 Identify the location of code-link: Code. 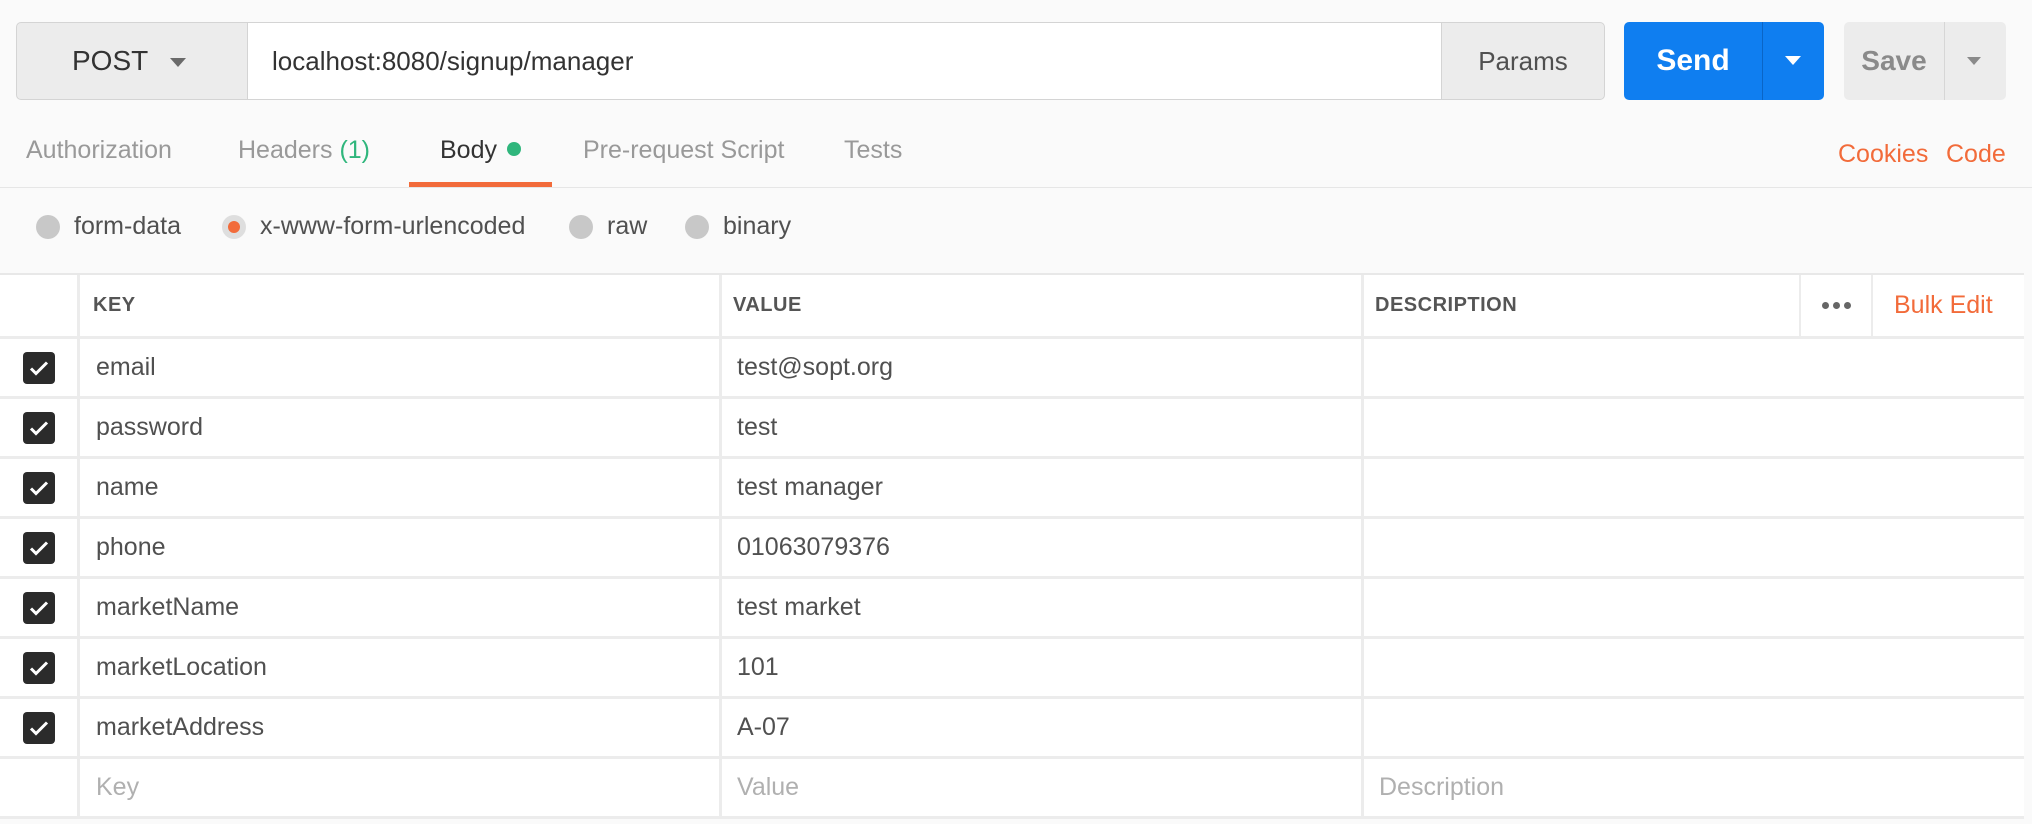
(1976, 154).